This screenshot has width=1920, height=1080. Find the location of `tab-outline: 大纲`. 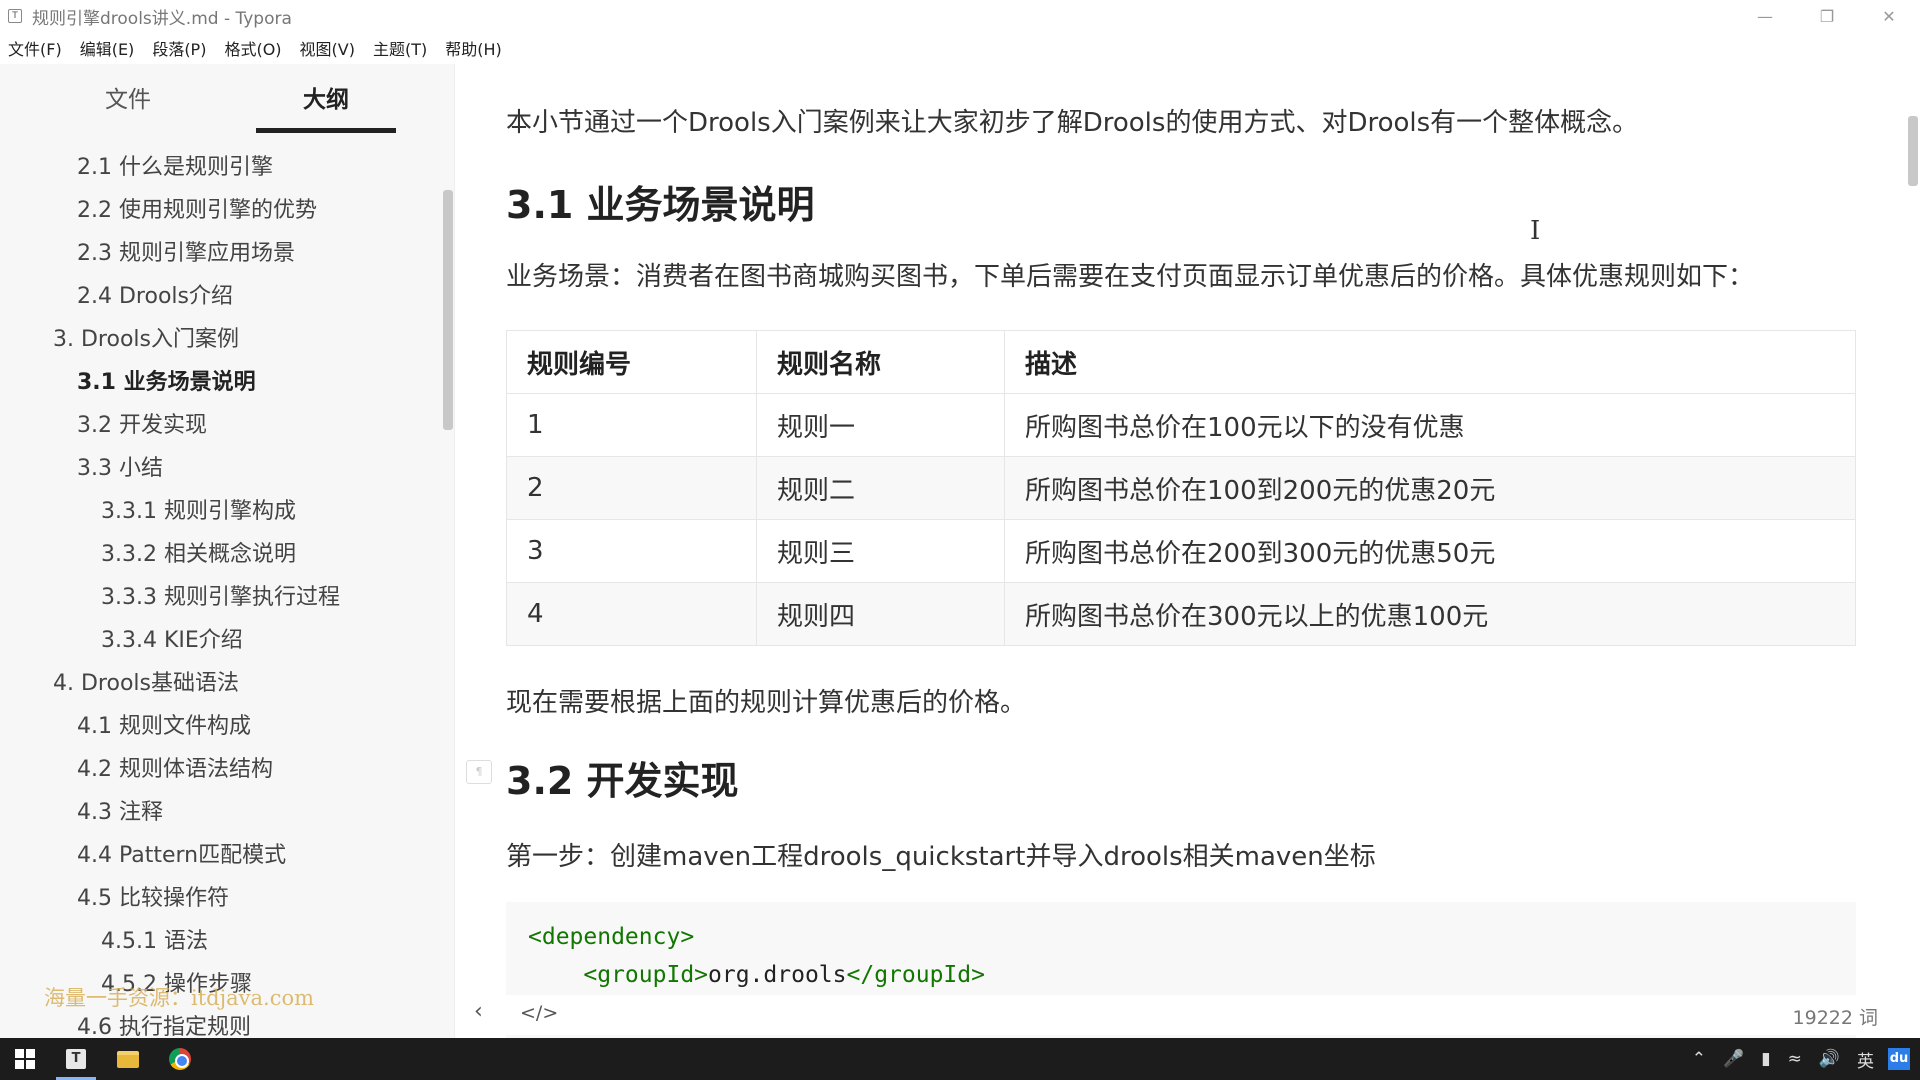

tab-outline: 大纲 is located at coordinates (326, 106).